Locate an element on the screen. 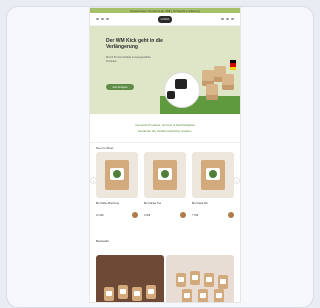  cart-icon is located at coordinates (232, 19).